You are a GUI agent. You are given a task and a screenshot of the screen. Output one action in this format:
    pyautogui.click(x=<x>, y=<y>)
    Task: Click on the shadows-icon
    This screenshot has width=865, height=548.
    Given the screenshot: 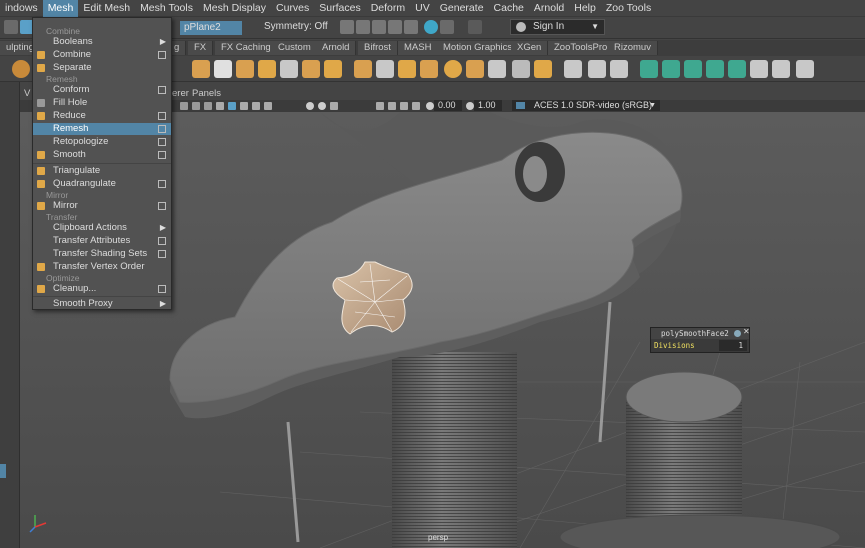 What is the action you would take?
    pyautogui.click(x=268, y=106)
    